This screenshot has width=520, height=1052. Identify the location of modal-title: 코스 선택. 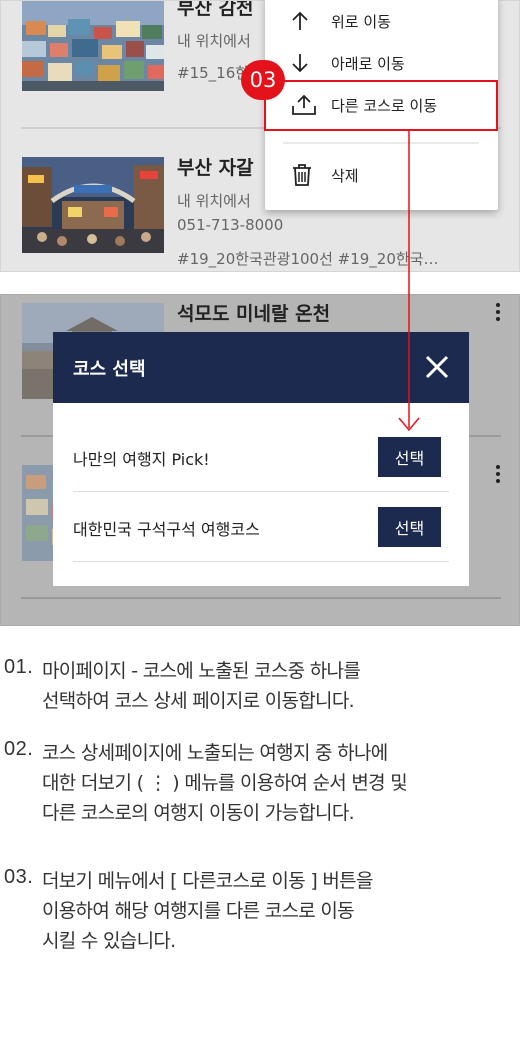
(109, 369).